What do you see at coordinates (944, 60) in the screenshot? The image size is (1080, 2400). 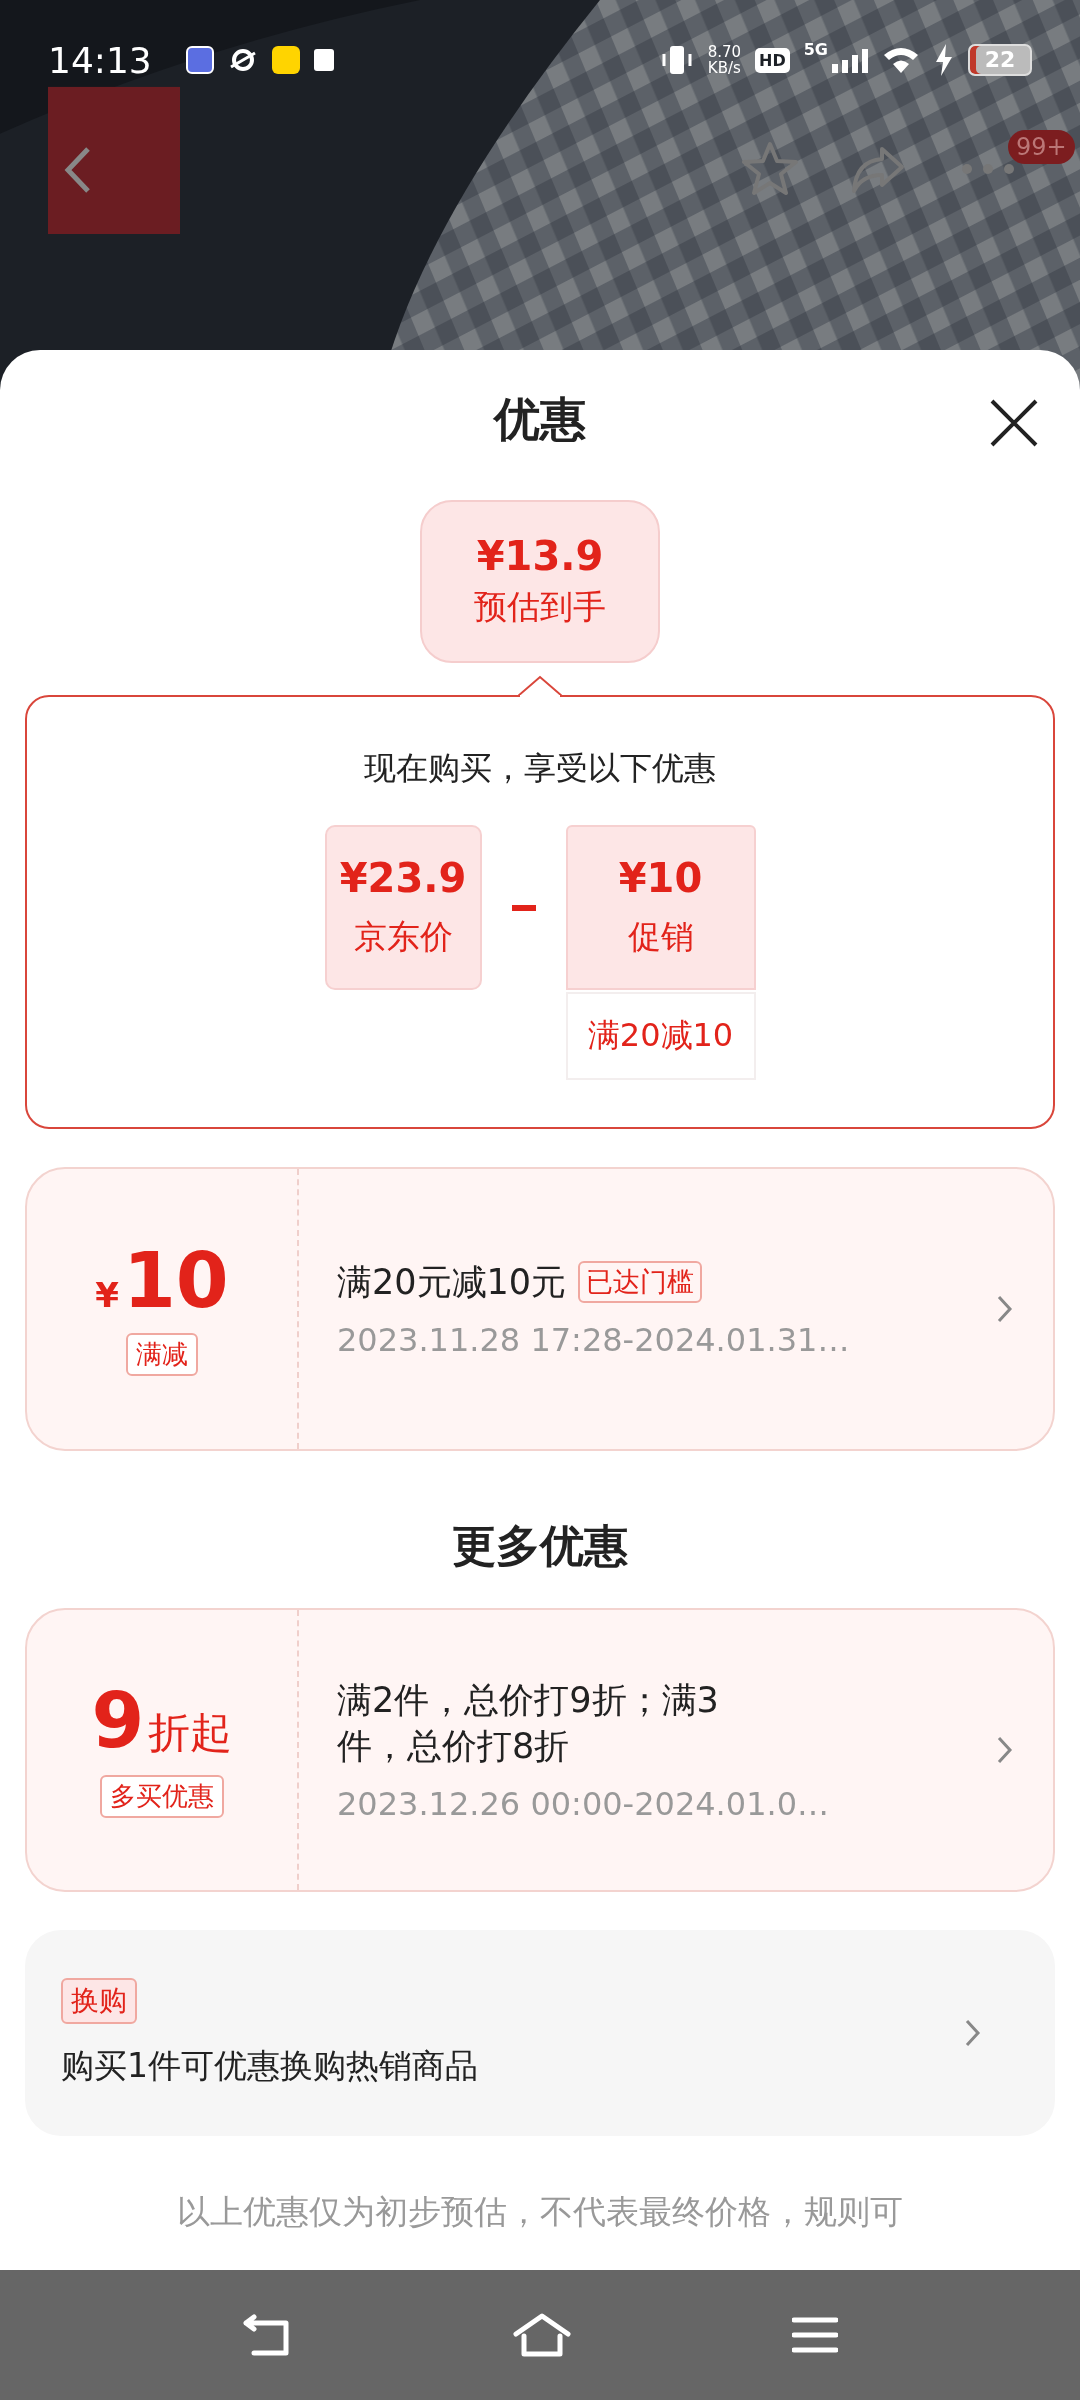 I see `charging-icon` at bounding box center [944, 60].